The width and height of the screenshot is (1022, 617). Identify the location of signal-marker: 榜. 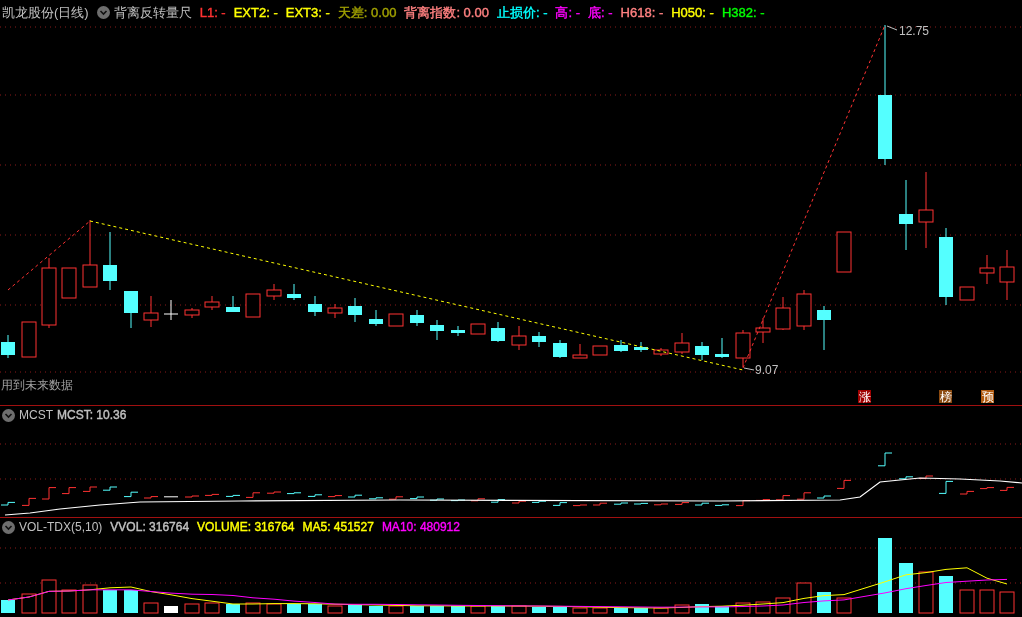
(945, 396).